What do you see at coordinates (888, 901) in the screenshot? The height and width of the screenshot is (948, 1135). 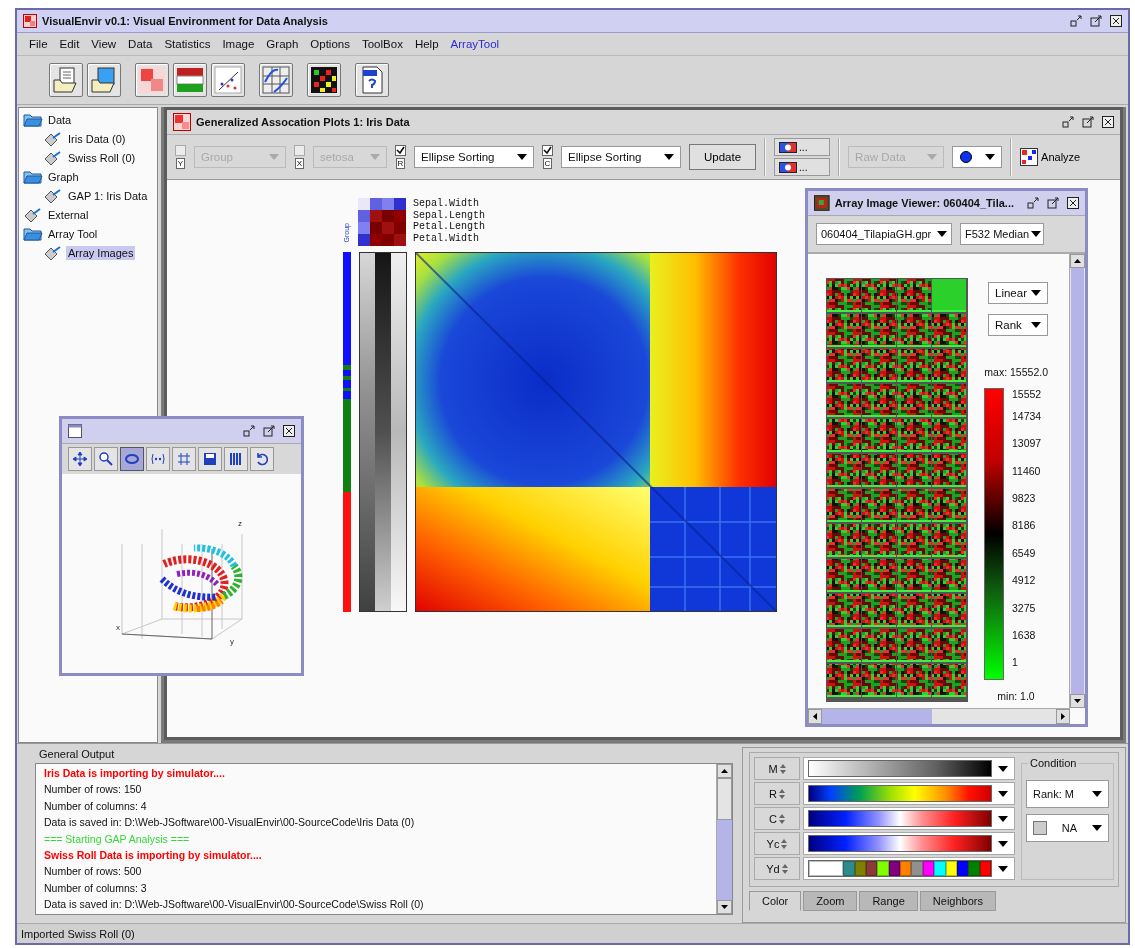 I see `tab: Range` at bounding box center [888, 901].